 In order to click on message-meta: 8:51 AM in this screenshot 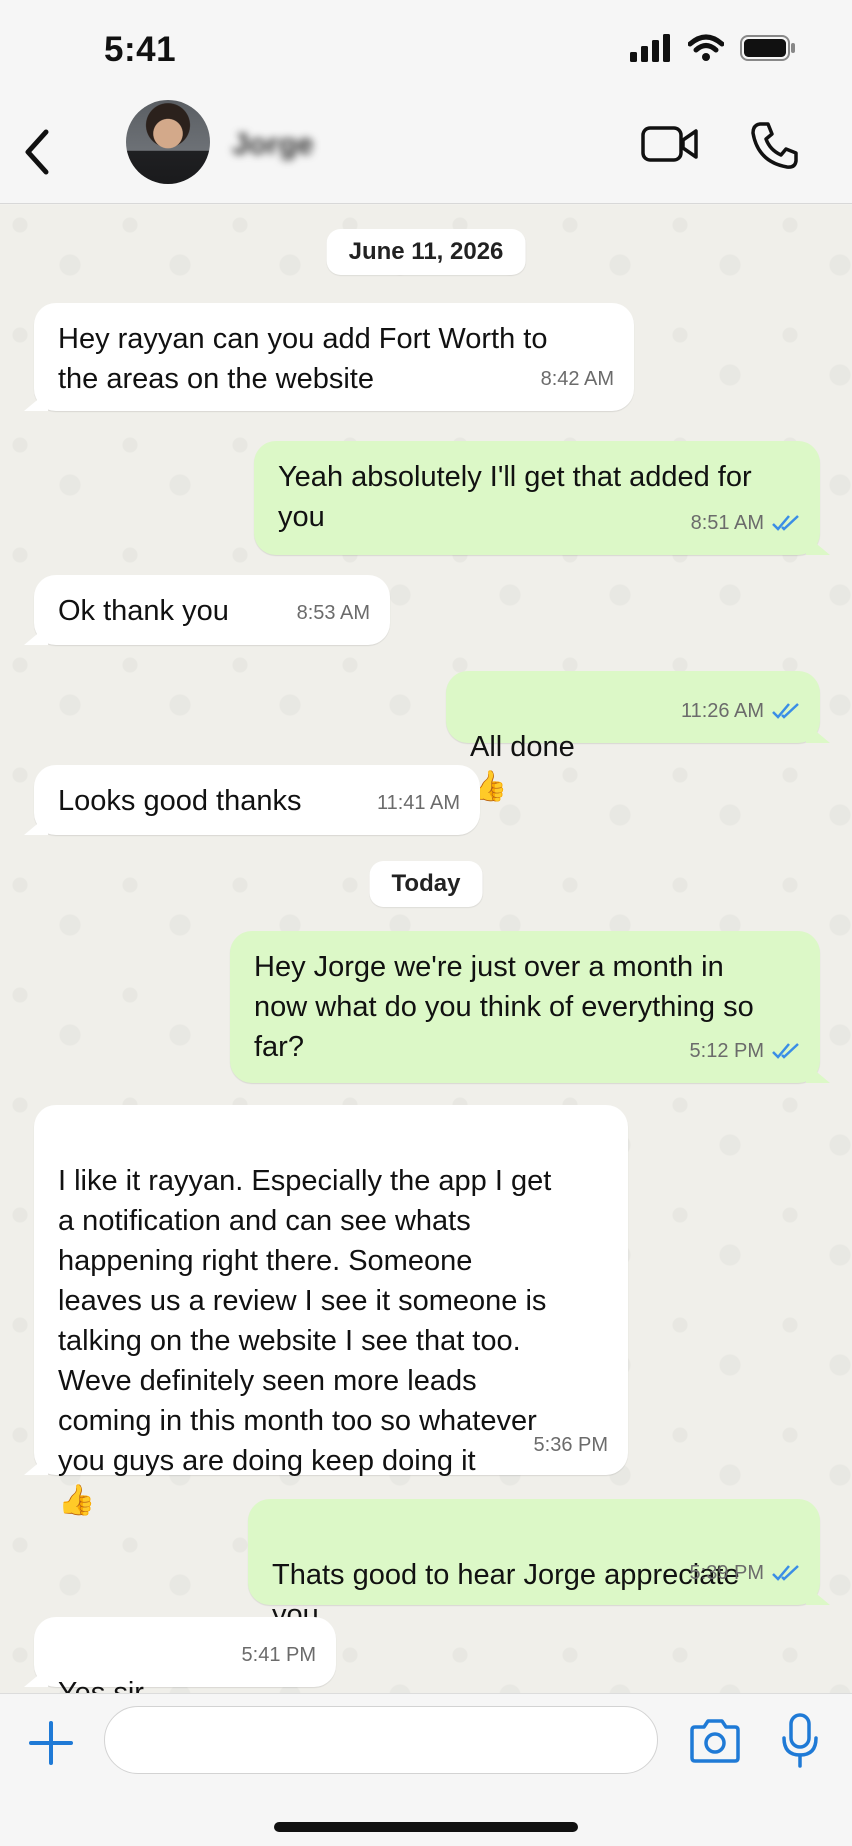, I will do `click(745, 523)`.